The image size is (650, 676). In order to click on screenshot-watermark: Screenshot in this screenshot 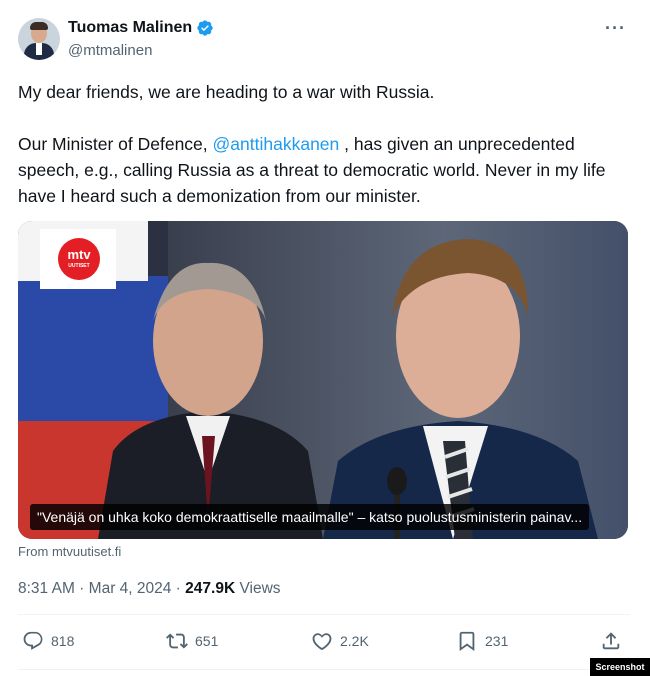, I will do `click(620, 667)`.